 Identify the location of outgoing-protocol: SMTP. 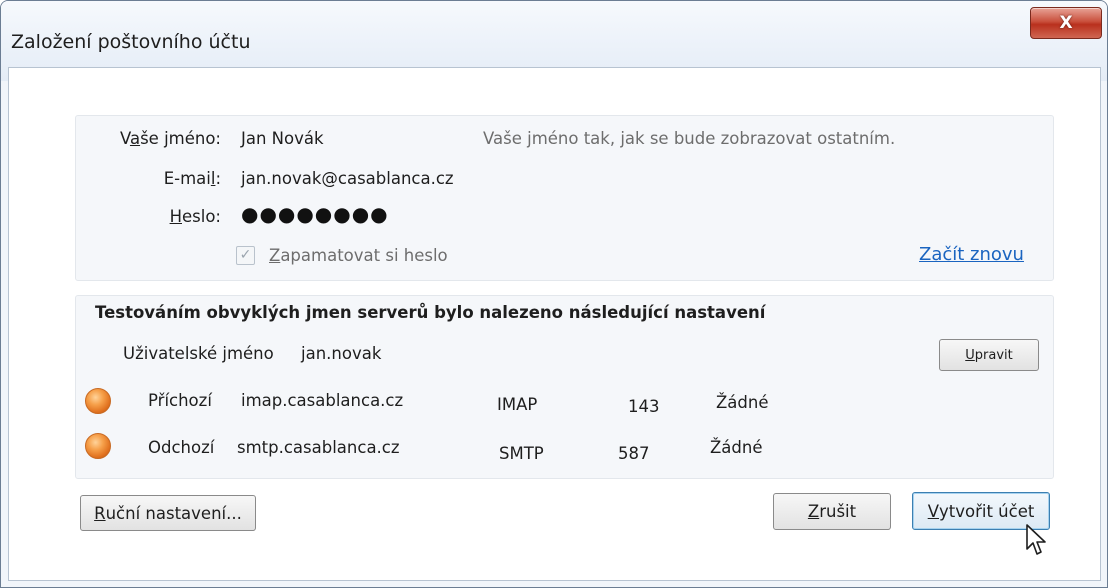
(521, 453).